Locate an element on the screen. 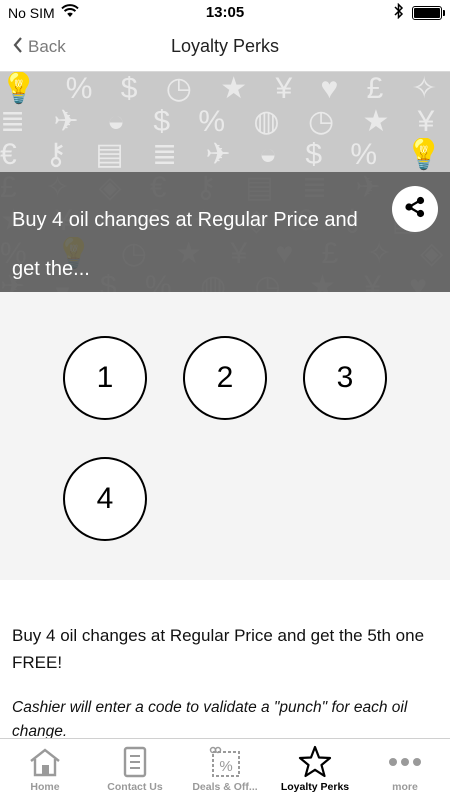  share-button is located at coordinates (415, 209).